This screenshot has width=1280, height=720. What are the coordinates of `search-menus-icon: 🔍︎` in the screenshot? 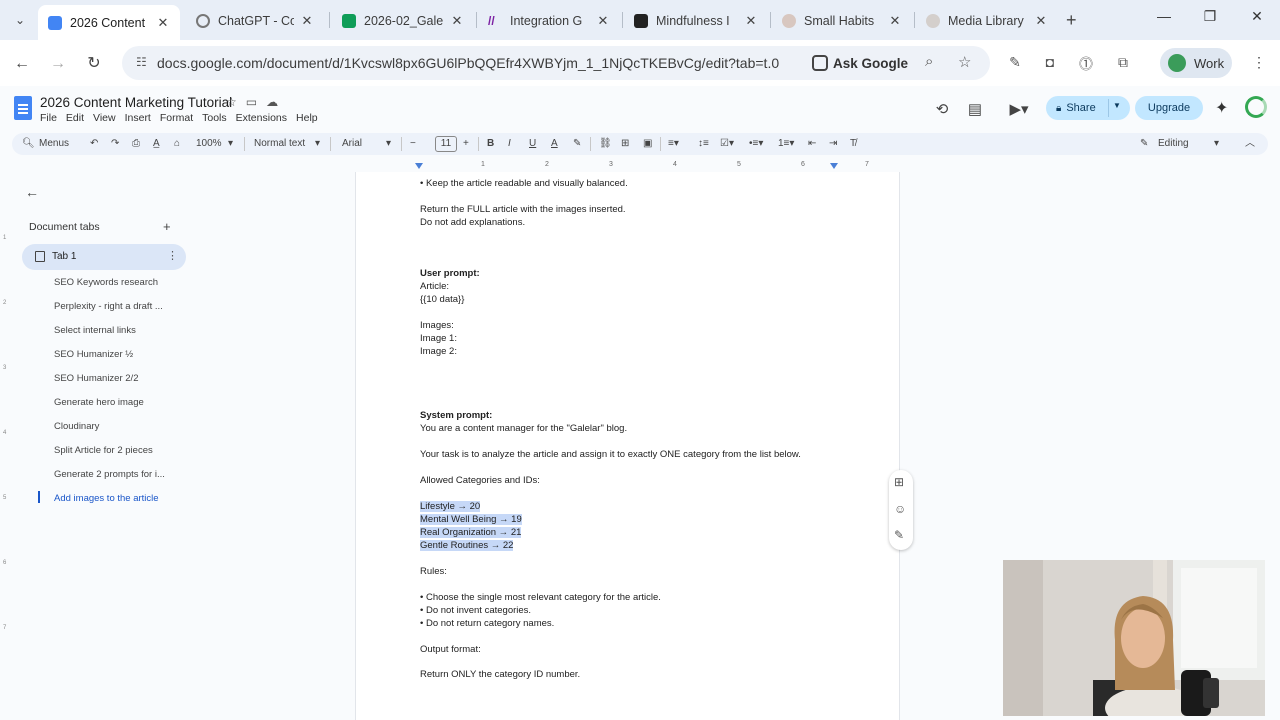 It's located at (28, 144).